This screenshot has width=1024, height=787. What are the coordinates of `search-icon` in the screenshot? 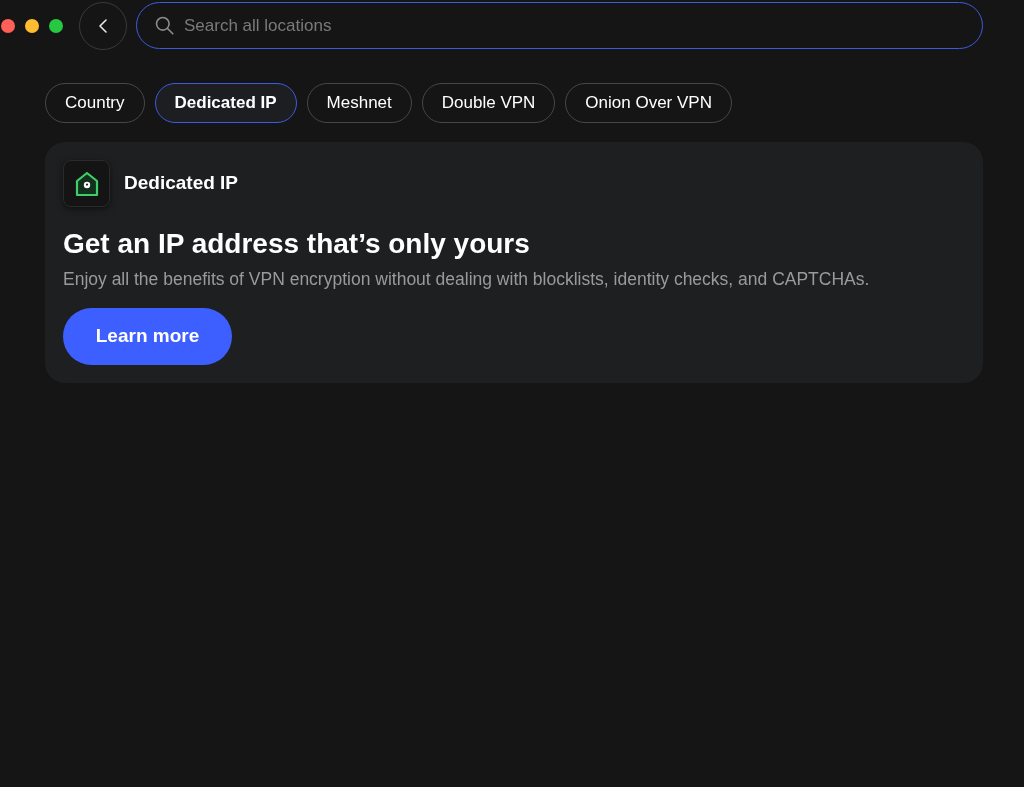 It's located at (164, 25).